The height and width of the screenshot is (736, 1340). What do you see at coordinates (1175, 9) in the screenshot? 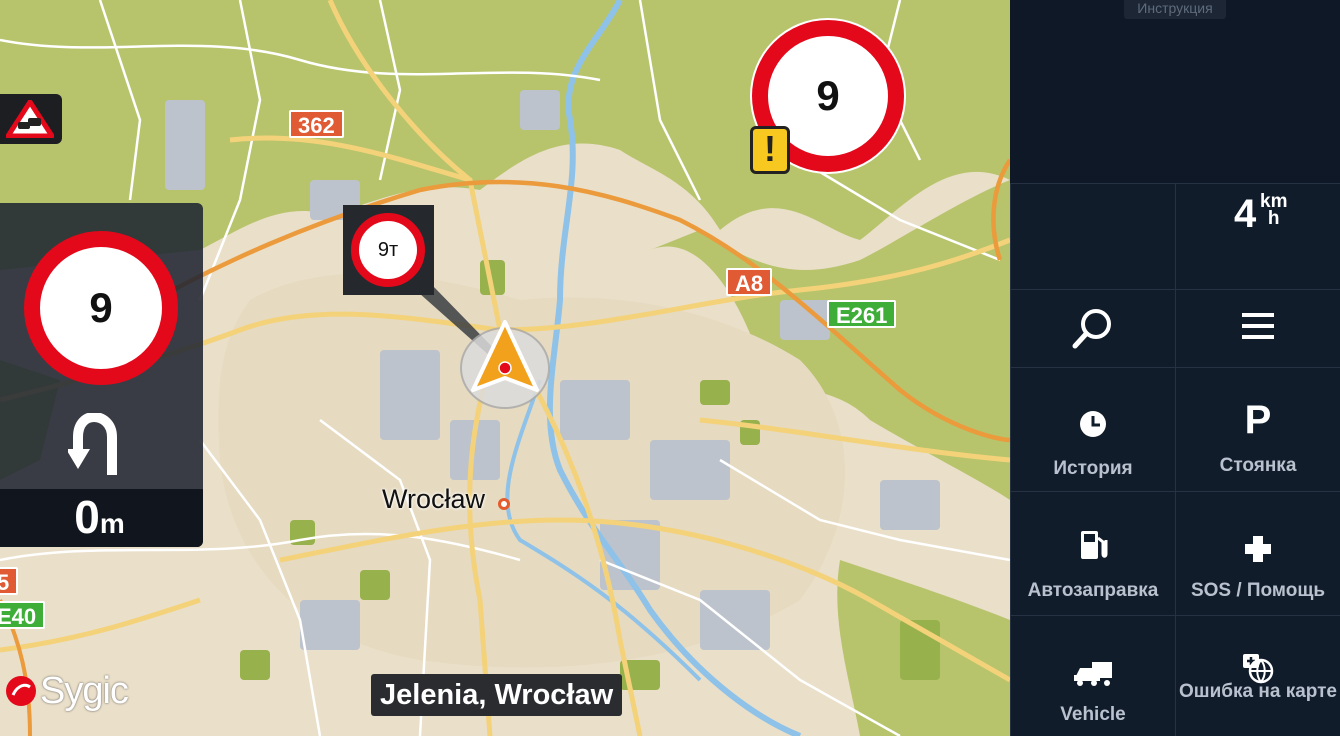
I see `instruction-tab: Инструкция` at bounding box center [1175, 9].